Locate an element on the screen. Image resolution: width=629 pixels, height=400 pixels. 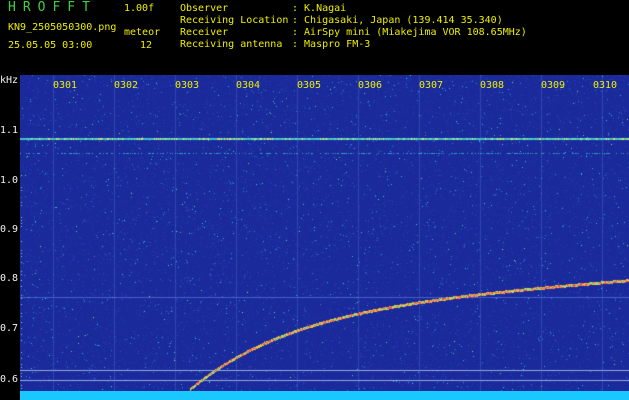
app-logo: HROFFT is located at coordinates (52, 7).